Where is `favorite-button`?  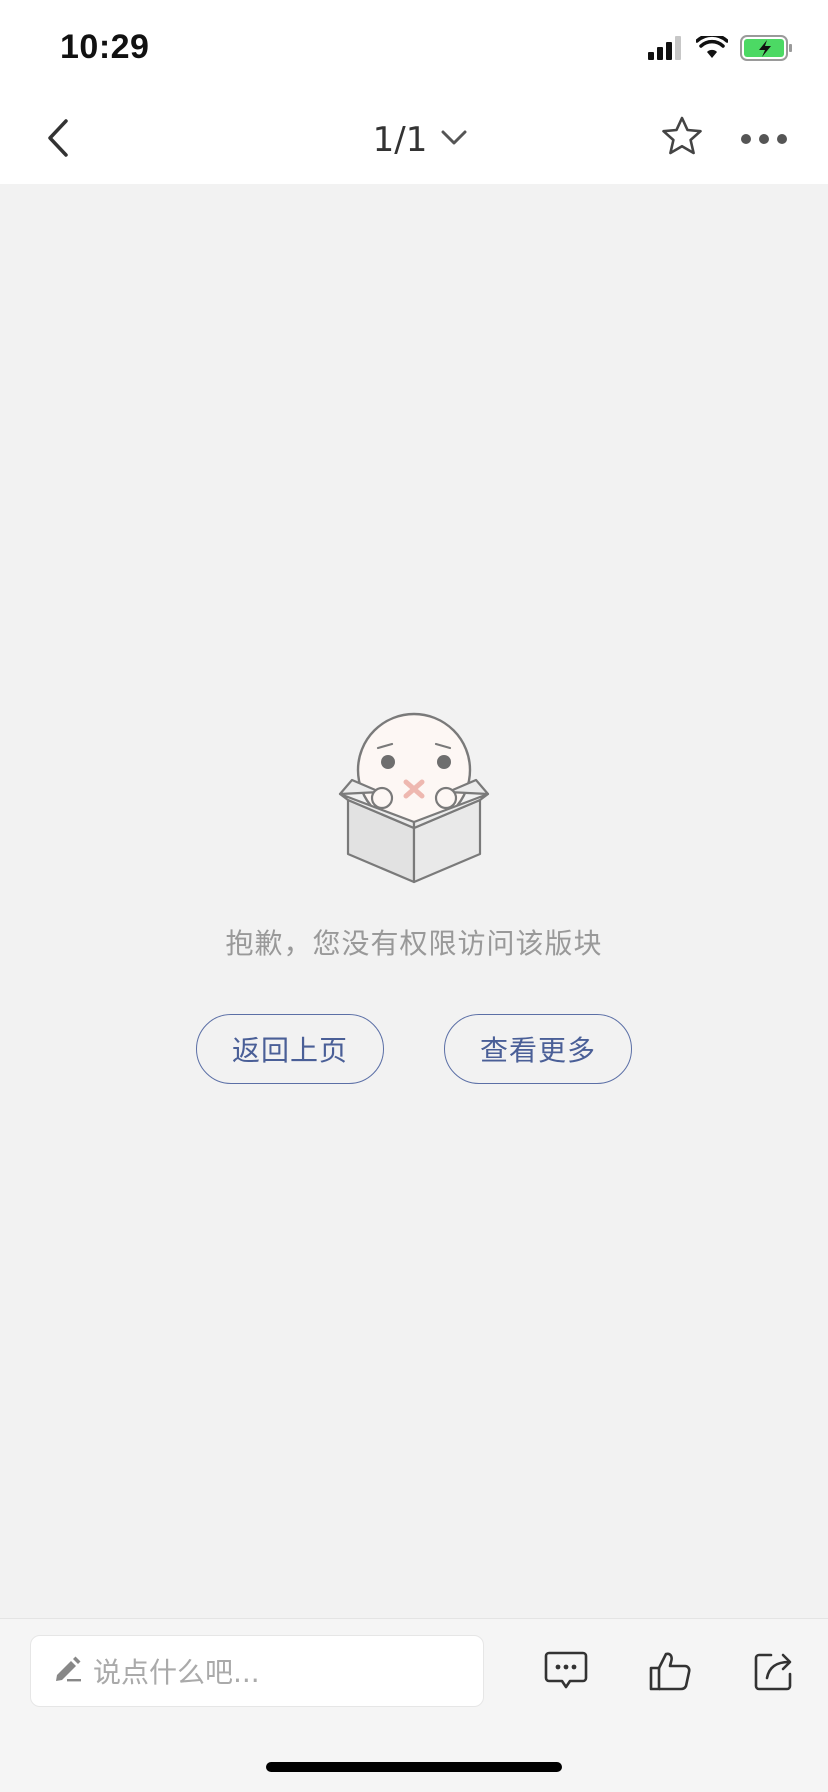
favorite-button is located at coordinates (682, 138).